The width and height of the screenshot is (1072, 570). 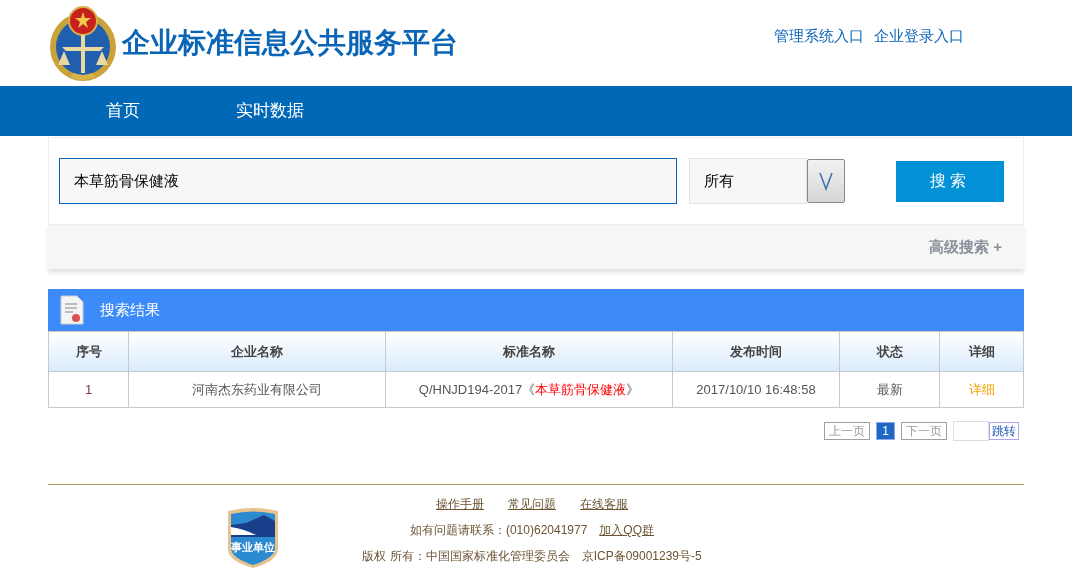 I want to click on chevron-down-icon, so click(x=826, y=181).